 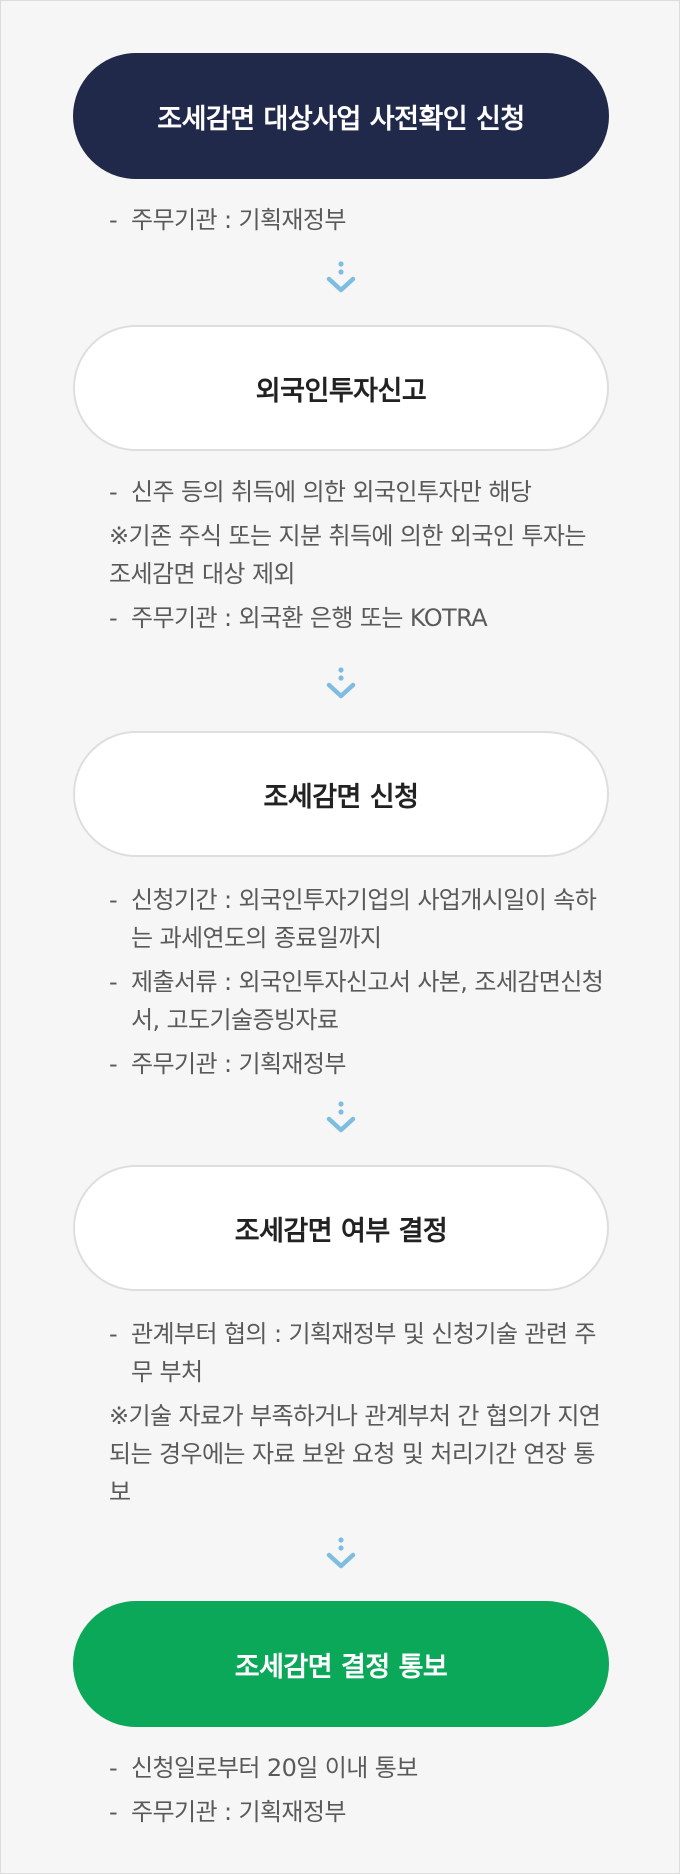 I want to click on step-2-box: 외국인투자신고, so click(x=341, y=388).